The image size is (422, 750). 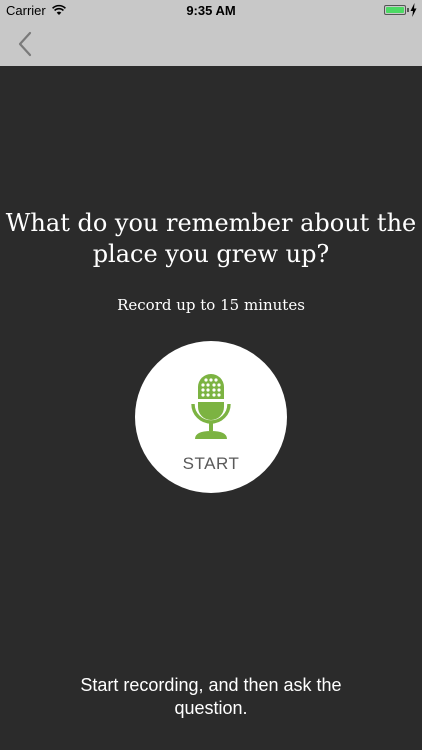 What do you see at coordinates (211, 463) in the screenshot?
I see `start-label: START` at bounding box center [211, 463].